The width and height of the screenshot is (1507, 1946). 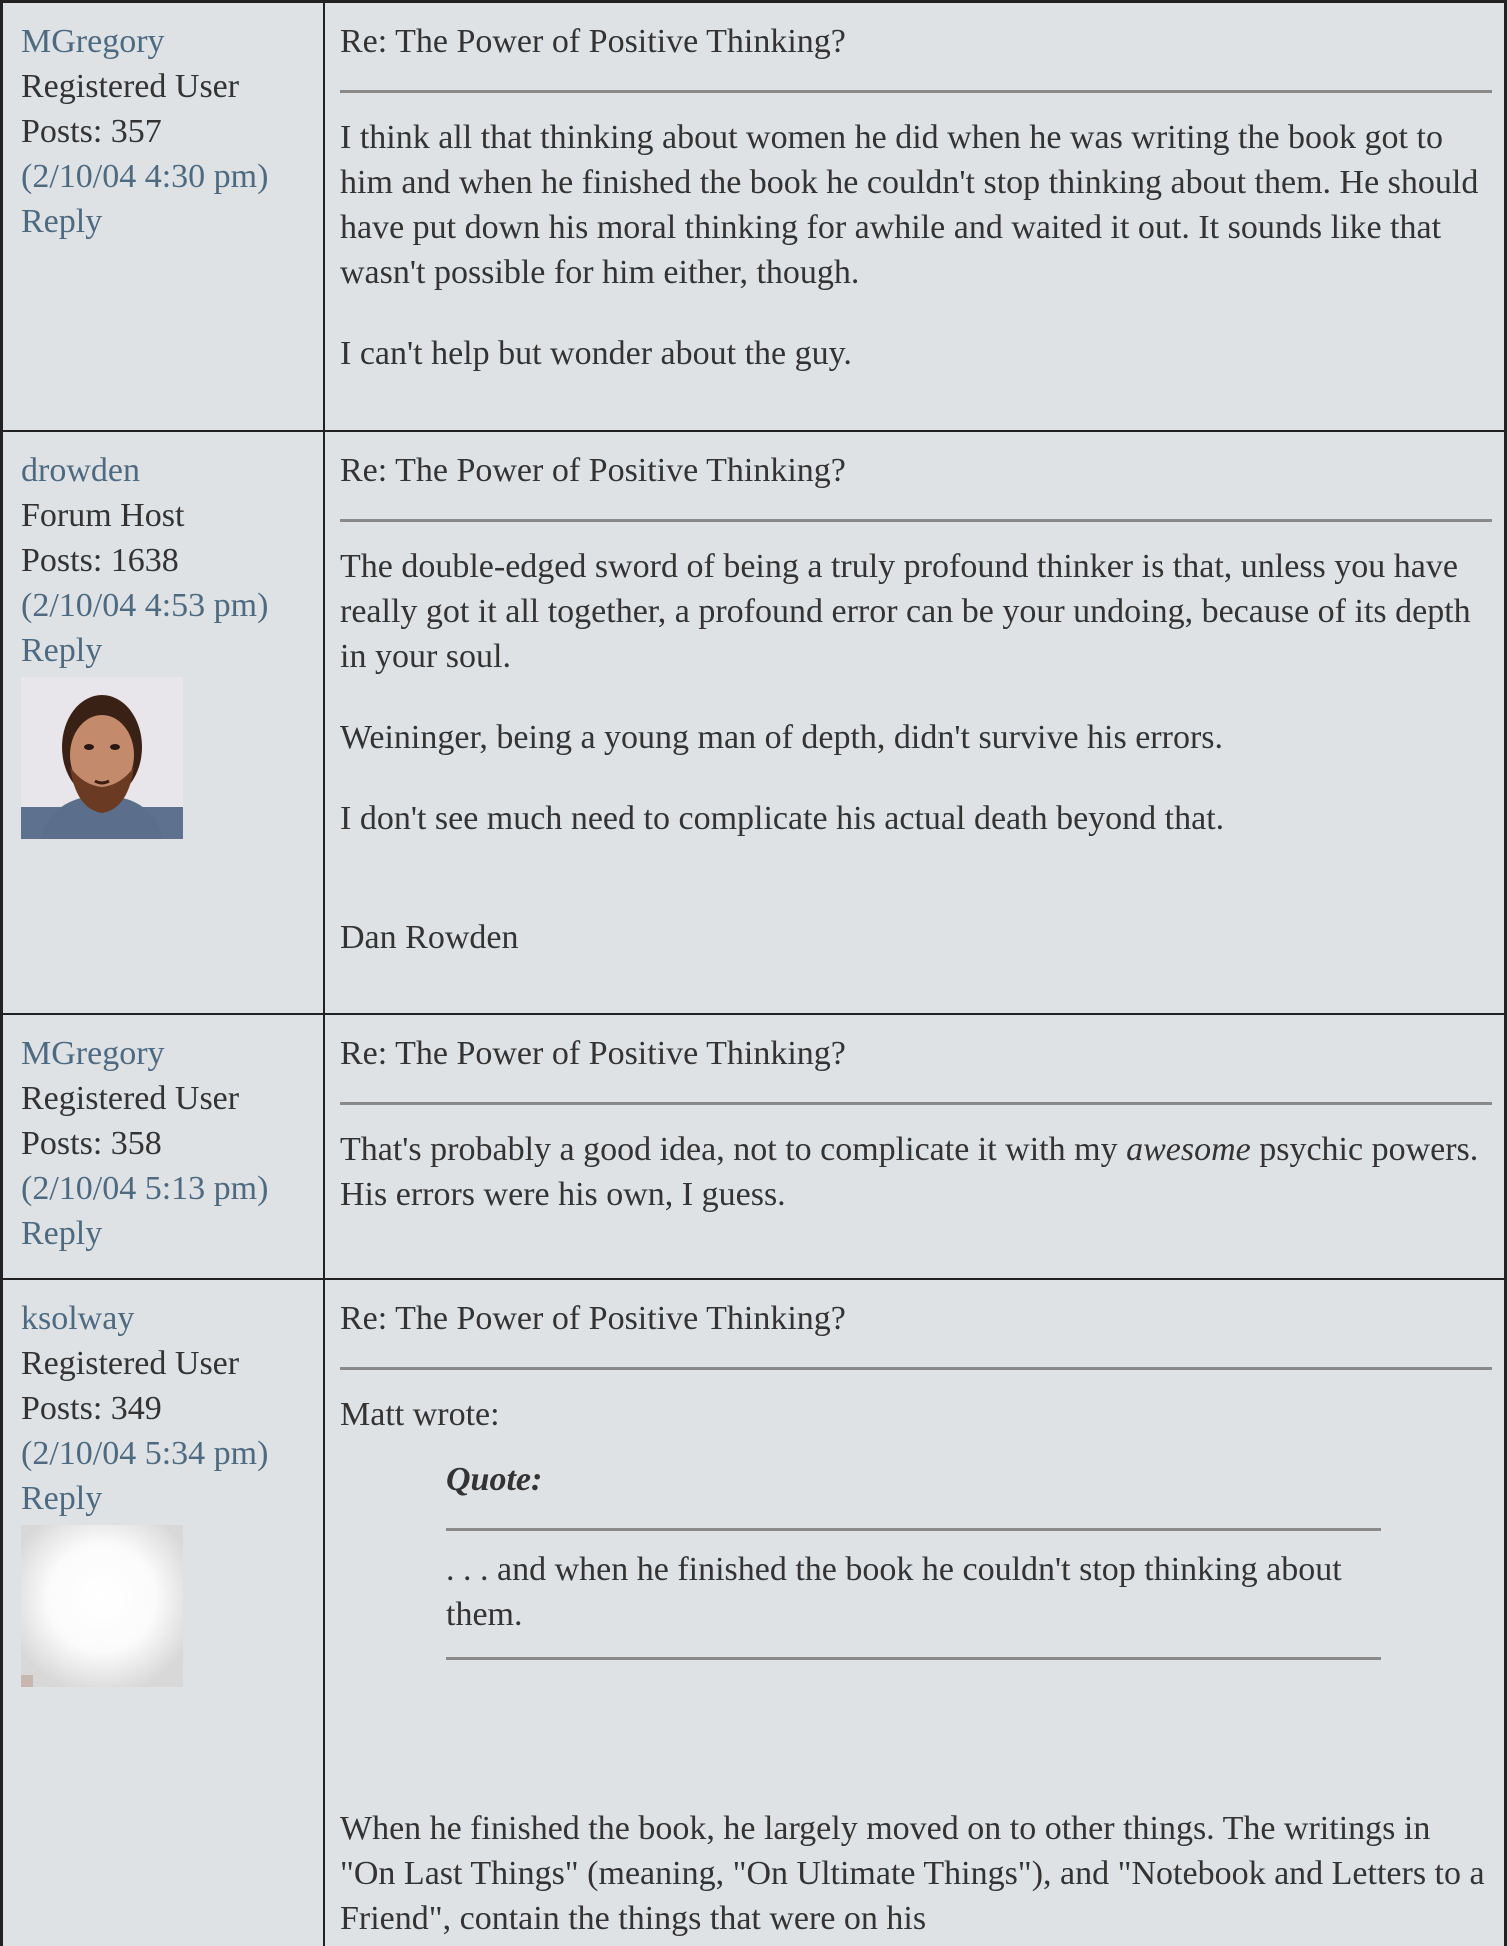 What do you see at coordinates (91, 1408) in the screenshot?
I see `post-count: Posts: 349` at bounding box center [91, 1408].